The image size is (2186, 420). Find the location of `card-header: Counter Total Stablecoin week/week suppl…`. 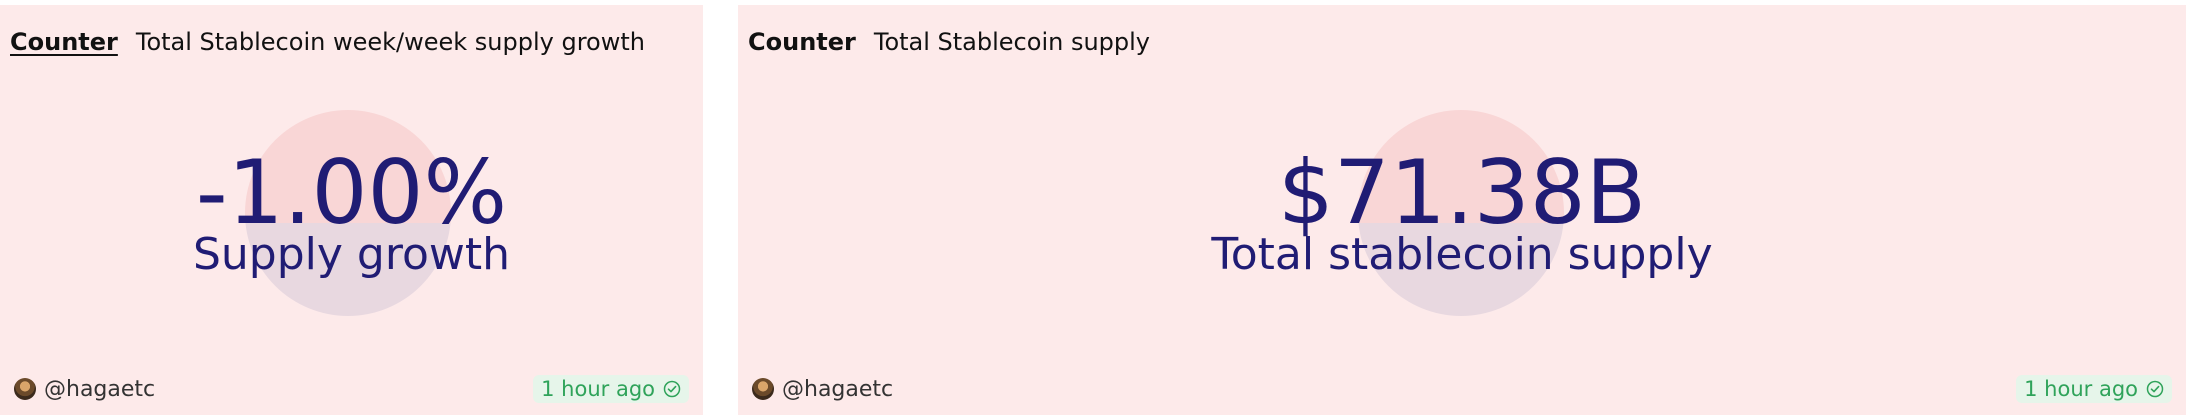

card-header: Counter Total Stablecoin week/week suppl… is located at coordinates (327, 42).